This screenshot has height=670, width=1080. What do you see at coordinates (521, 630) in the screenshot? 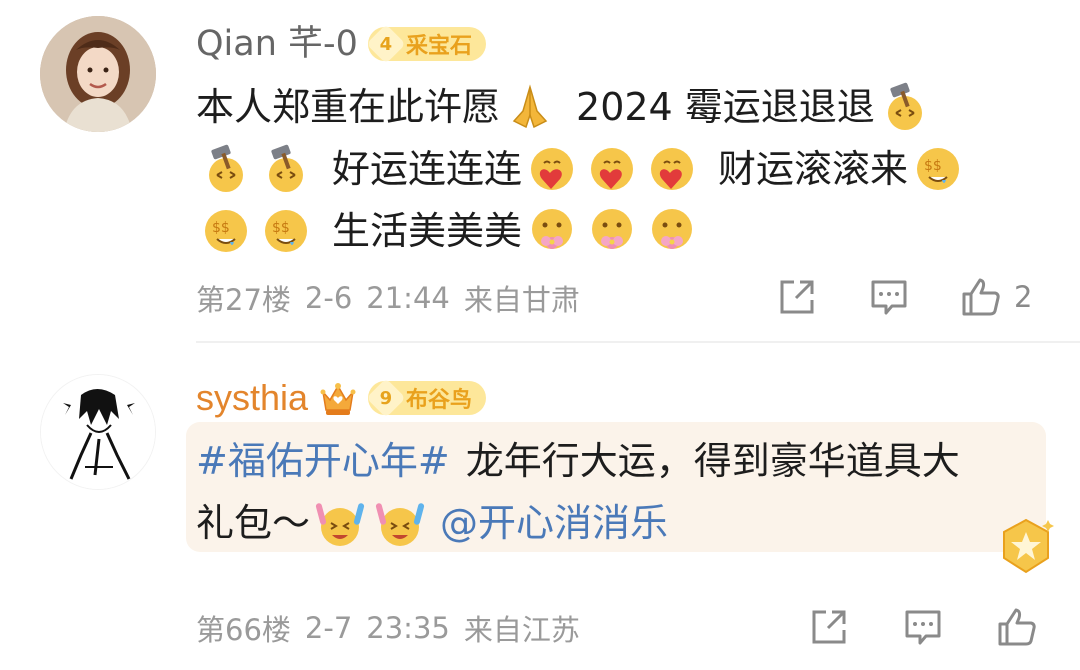
I see `post-location: 来自江苏` at bounding box center [521, 630].